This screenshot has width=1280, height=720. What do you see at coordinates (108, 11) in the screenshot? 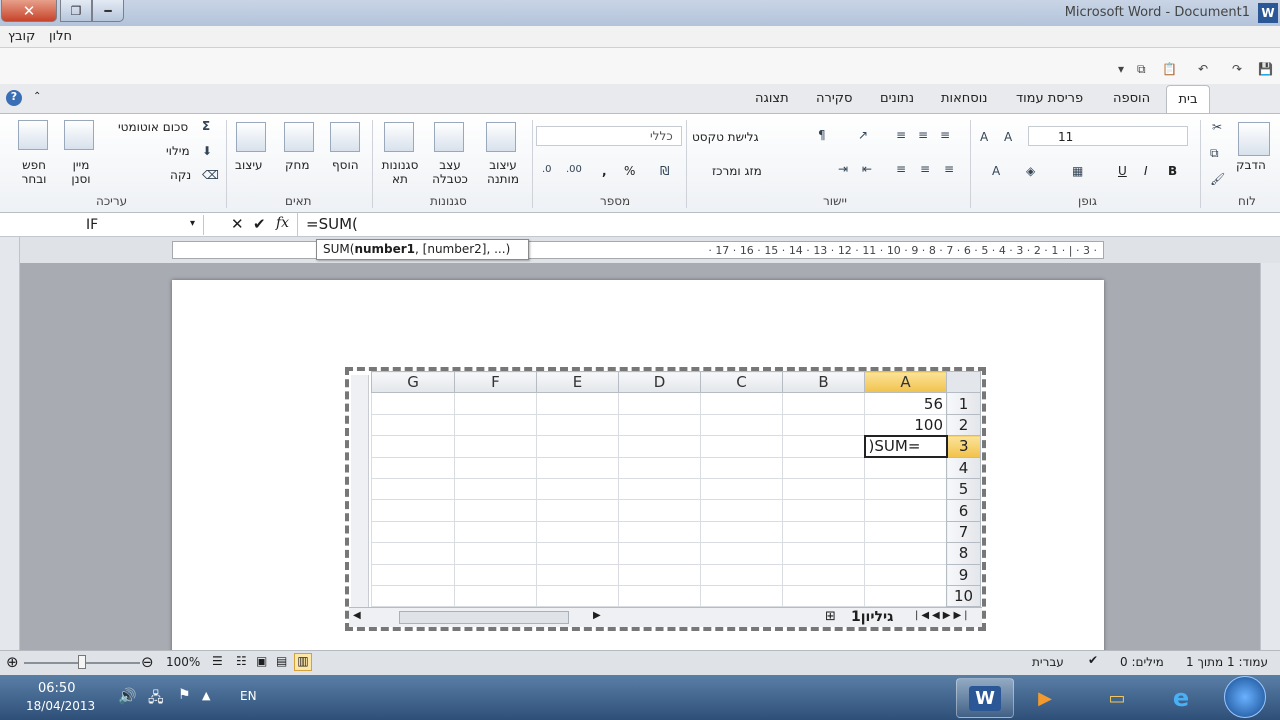
I see `minimize-button: ━` at bounding box center [108, 11].